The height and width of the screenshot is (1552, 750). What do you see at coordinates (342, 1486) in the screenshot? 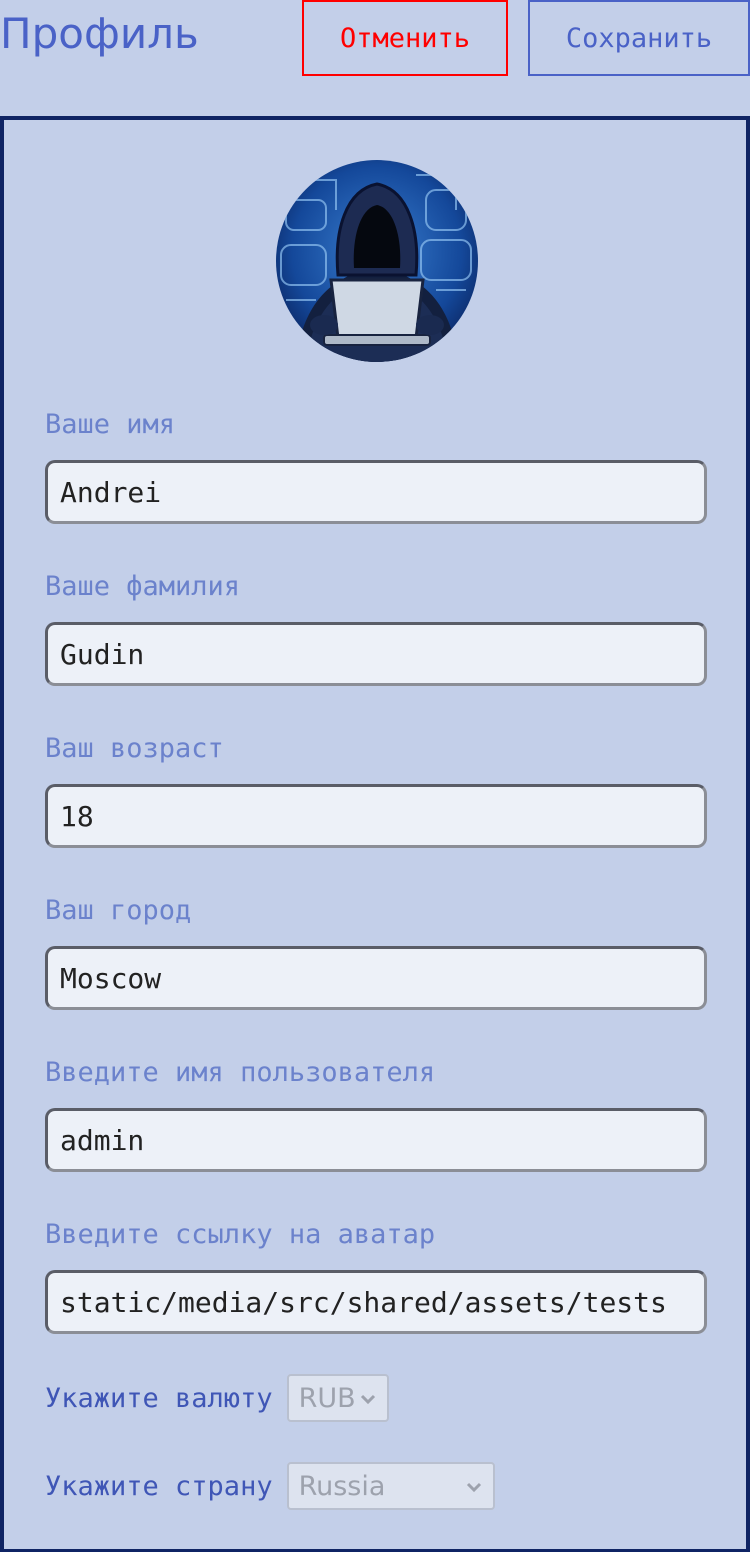
I see `country-selected-value: Russia` at bounding box center [342, 1486].